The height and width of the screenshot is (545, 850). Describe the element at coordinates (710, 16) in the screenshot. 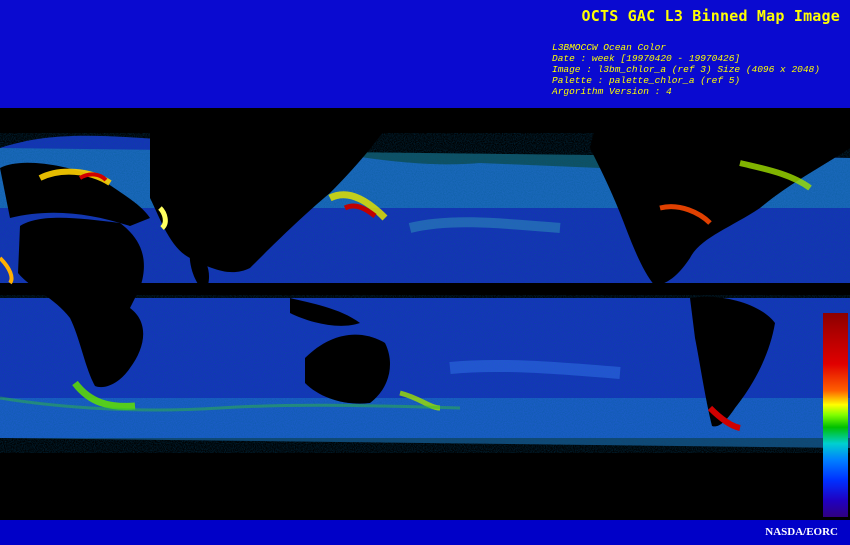

I see `page-title: OCTS GAC L3 Binned Map Image` at that location.